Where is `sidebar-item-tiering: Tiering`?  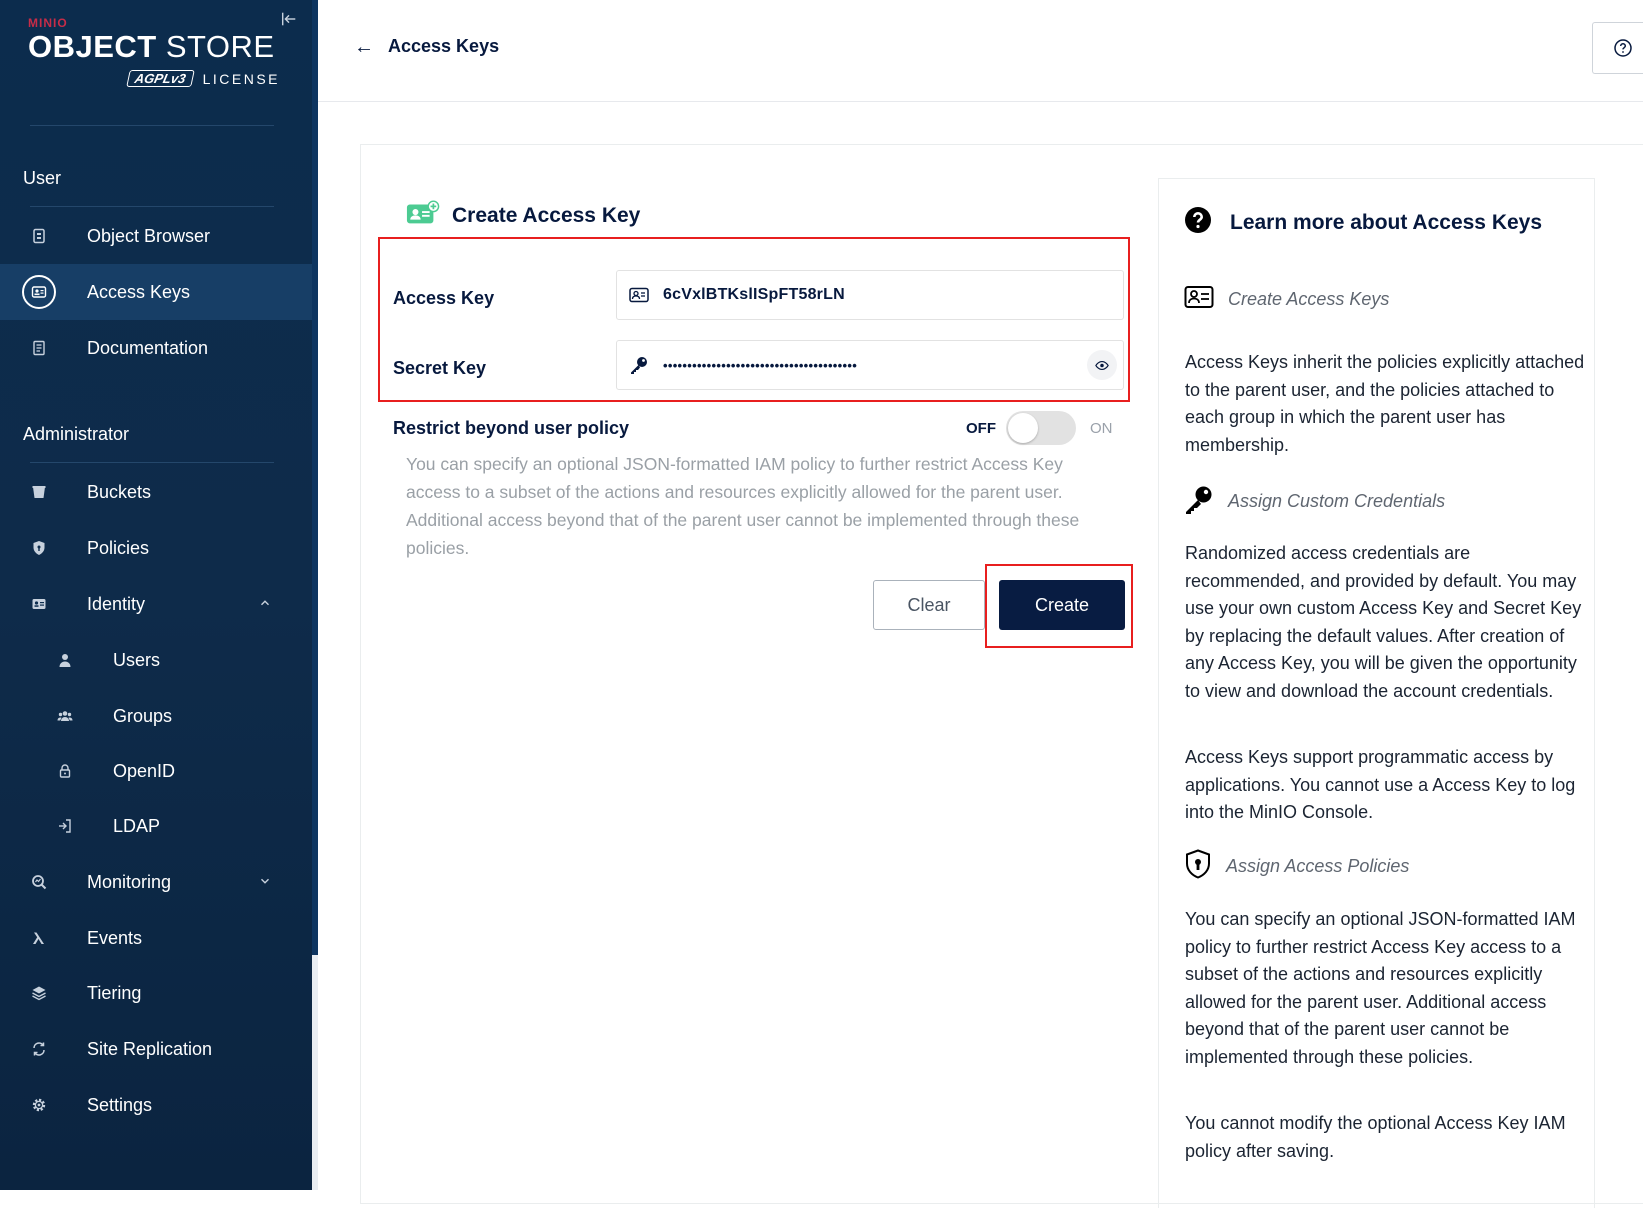
sidebar-item-tiering: Tiering is located at coordinates (156, 993).